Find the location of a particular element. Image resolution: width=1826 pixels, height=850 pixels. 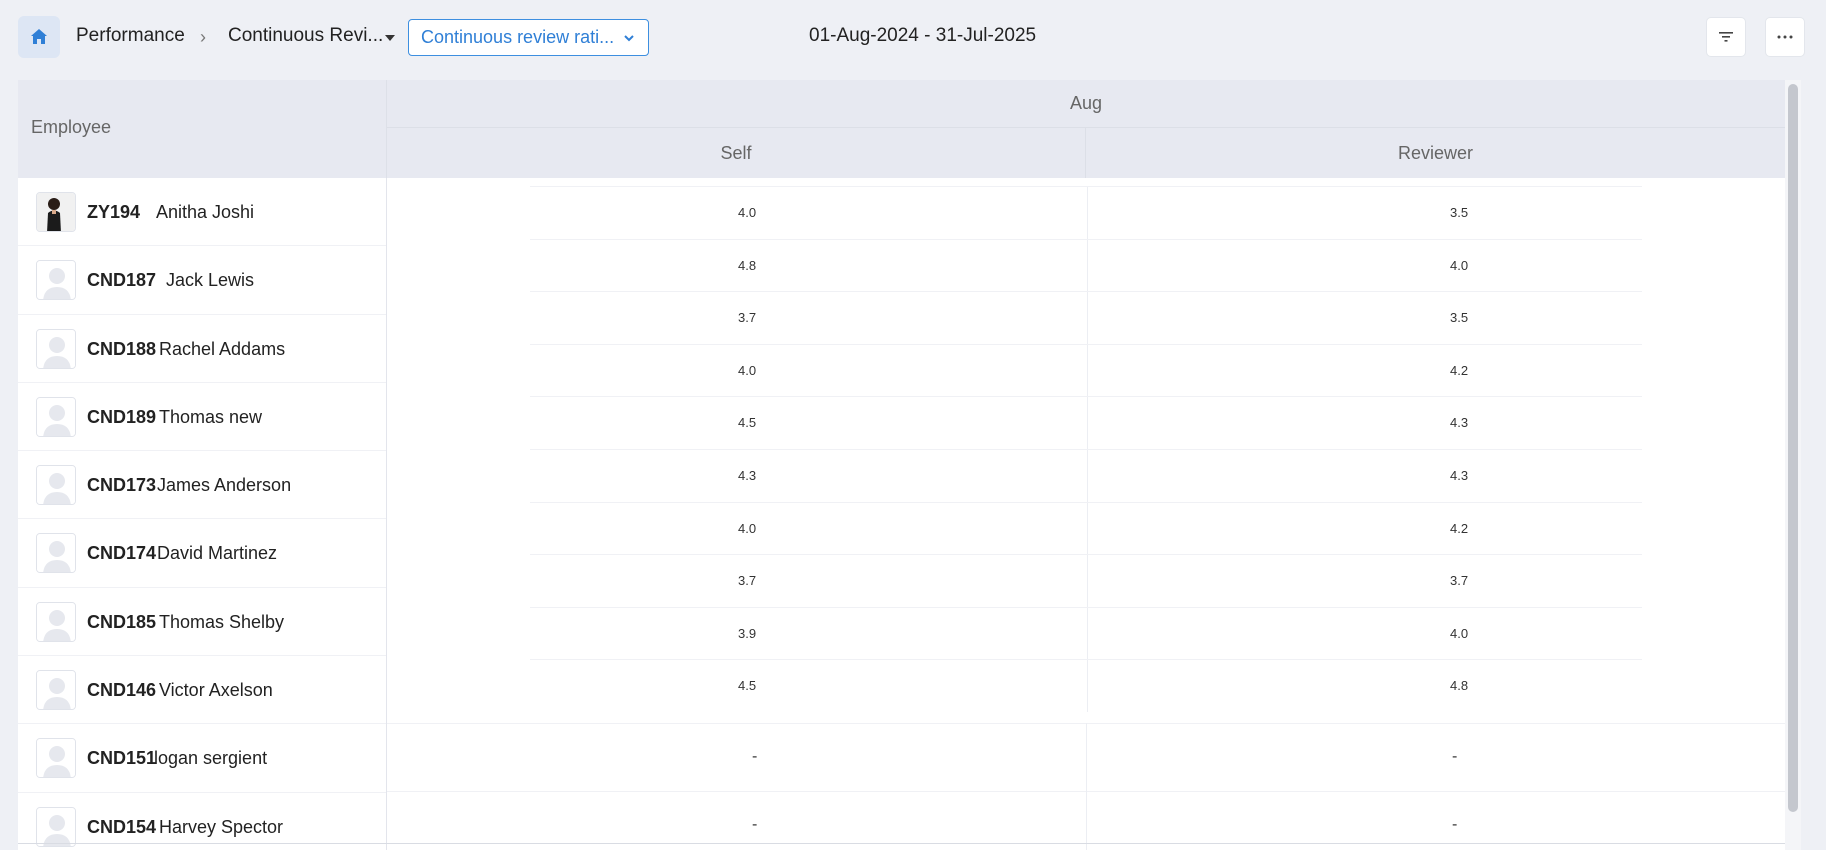

scrollbar-thumb is located at coordinates (1793, 448).